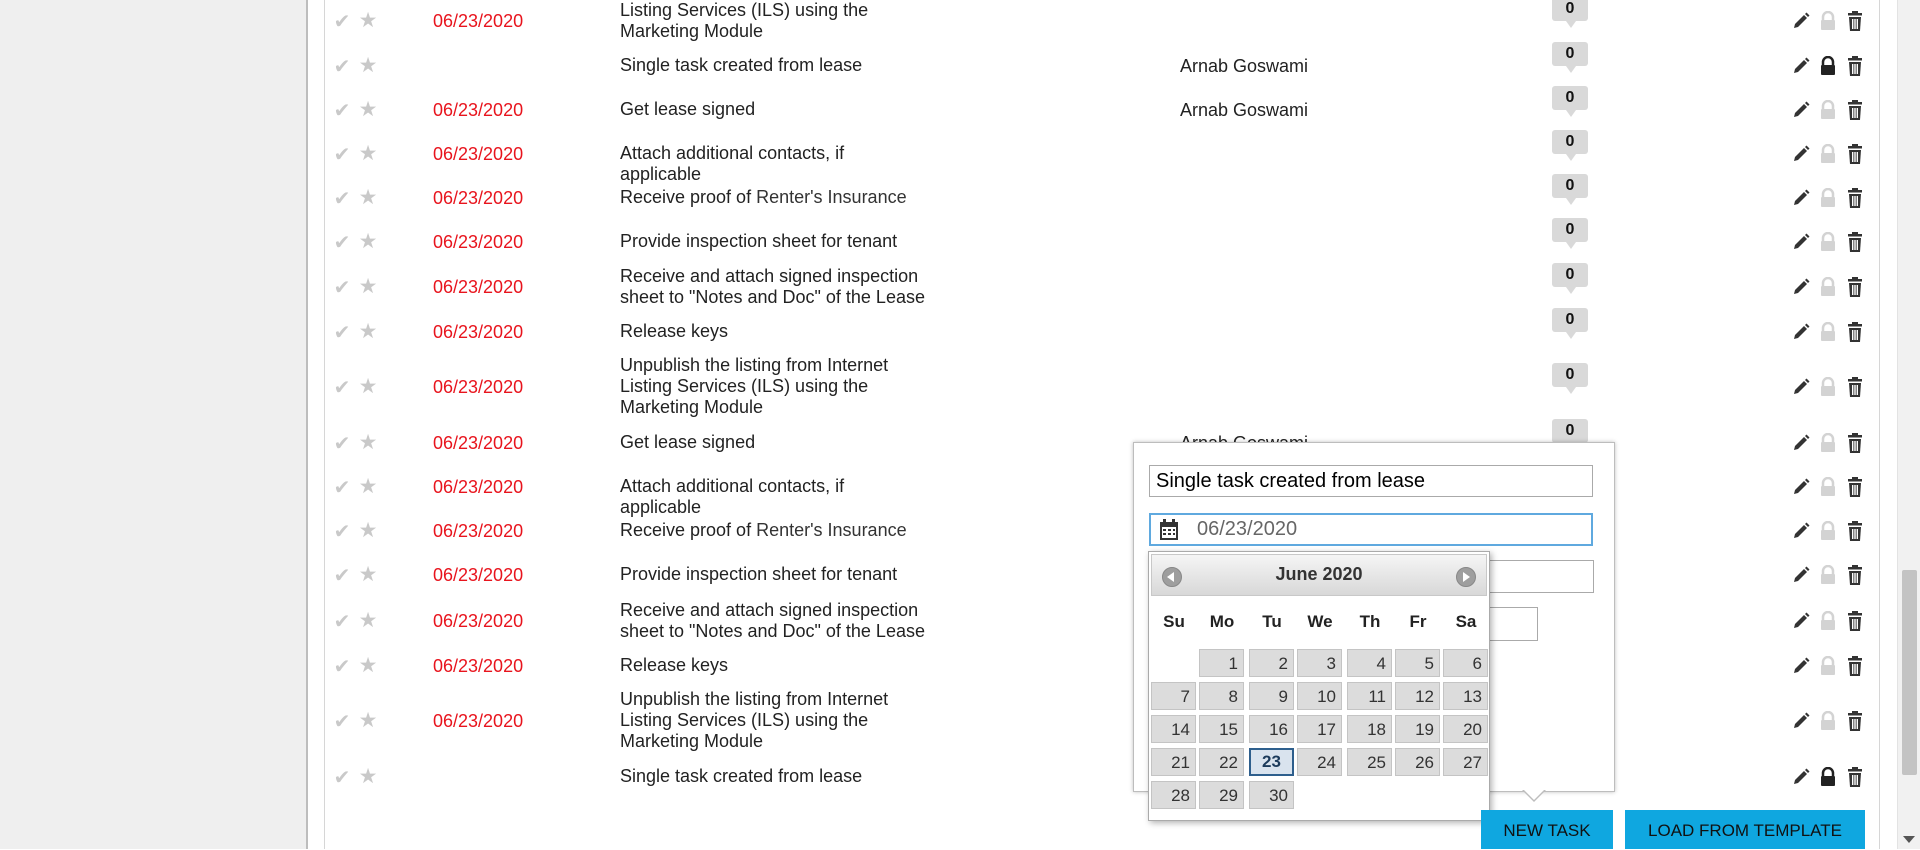 The image size is (1920, 850). What do you see at coordinates (1909, 839) in the screenshot?
I see `scroll-down-arrow` at bounding box center [1909, 839].